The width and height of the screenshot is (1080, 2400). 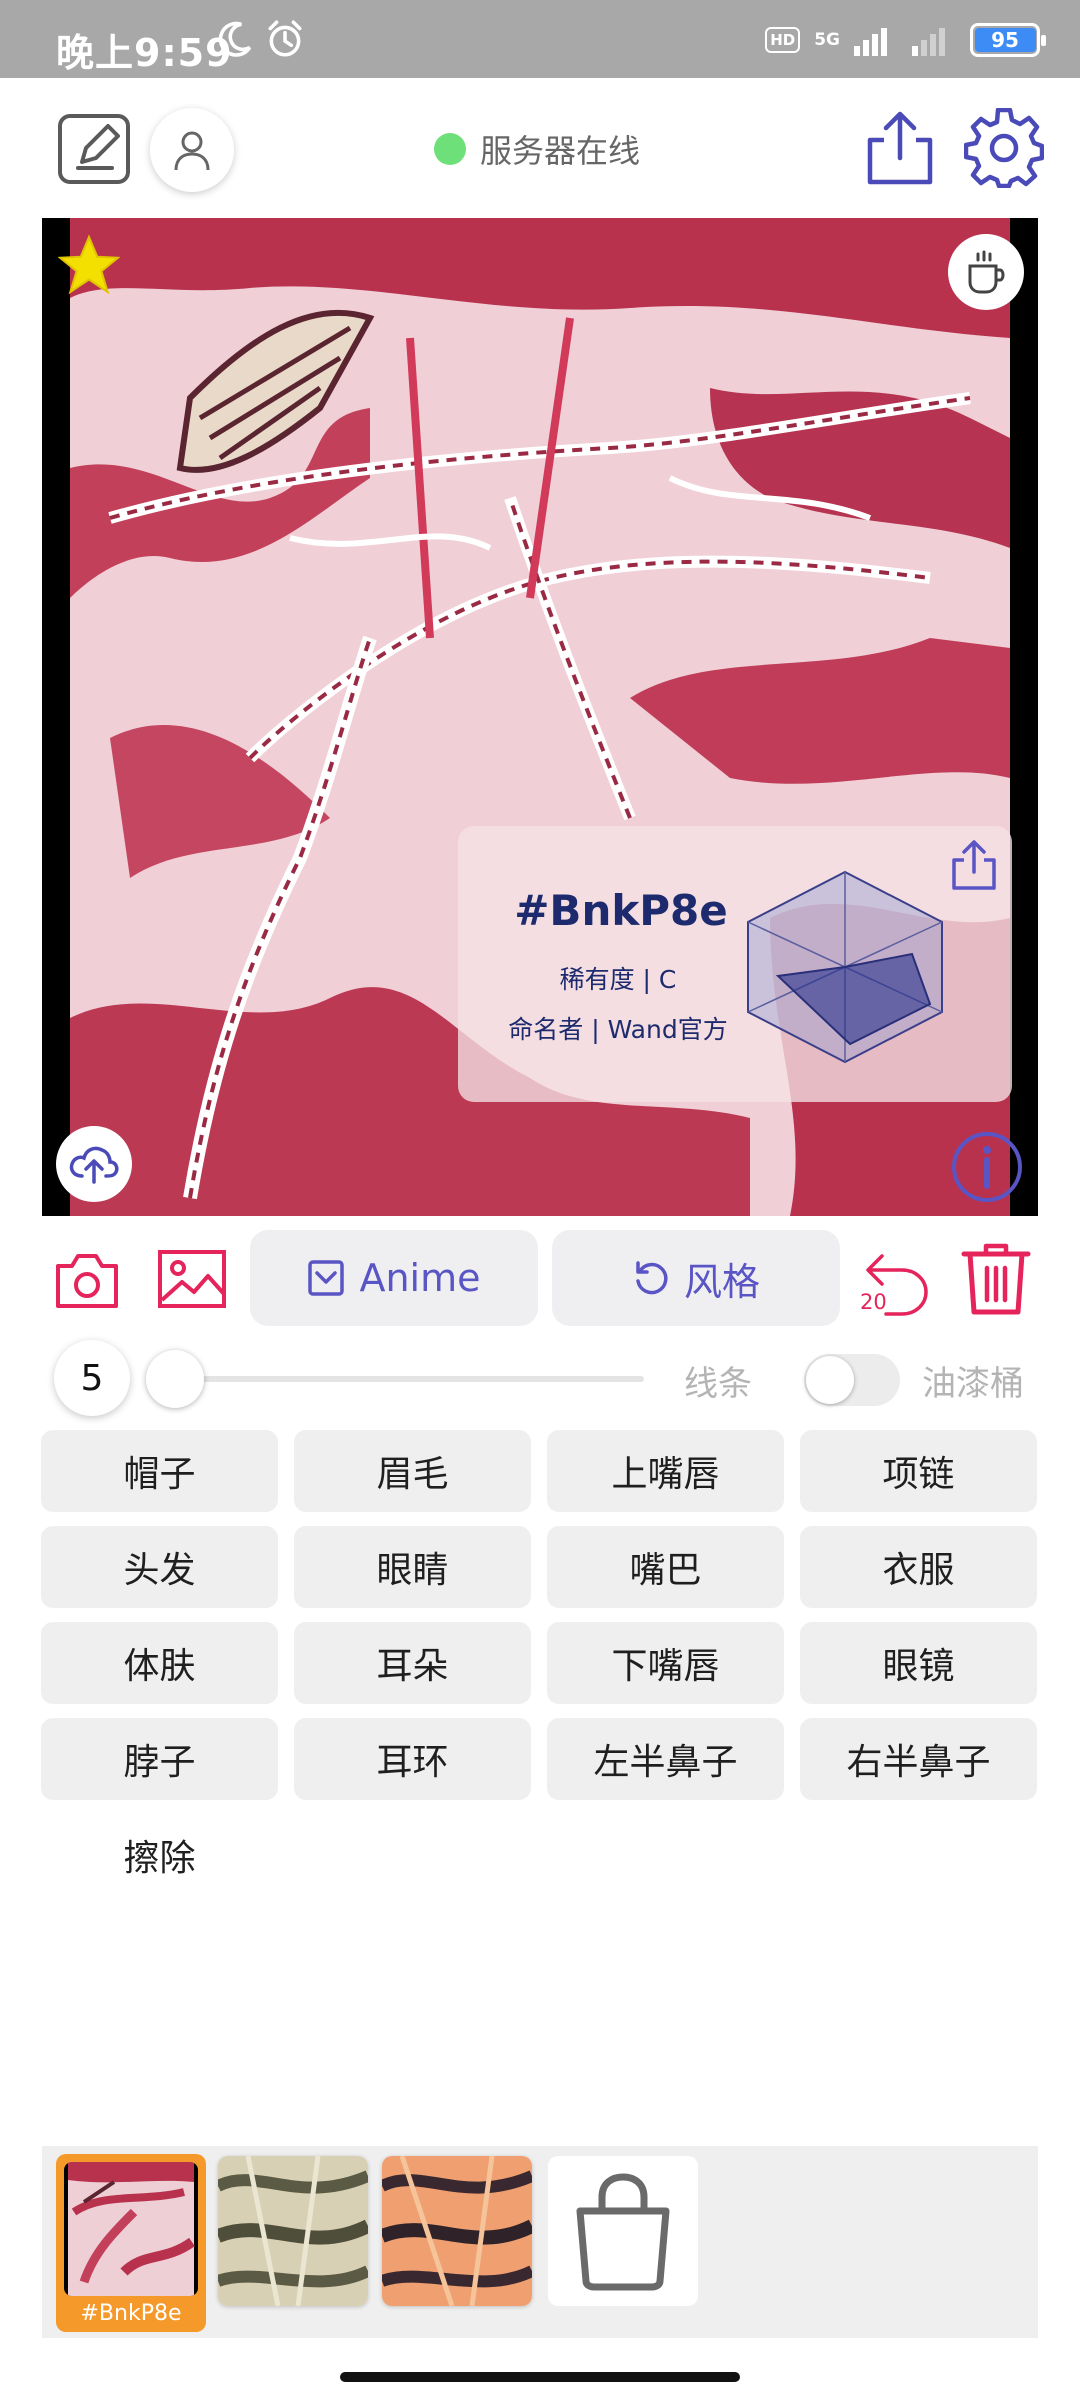 I want to click on bucket-toggle, so click(x=852, y=1380).